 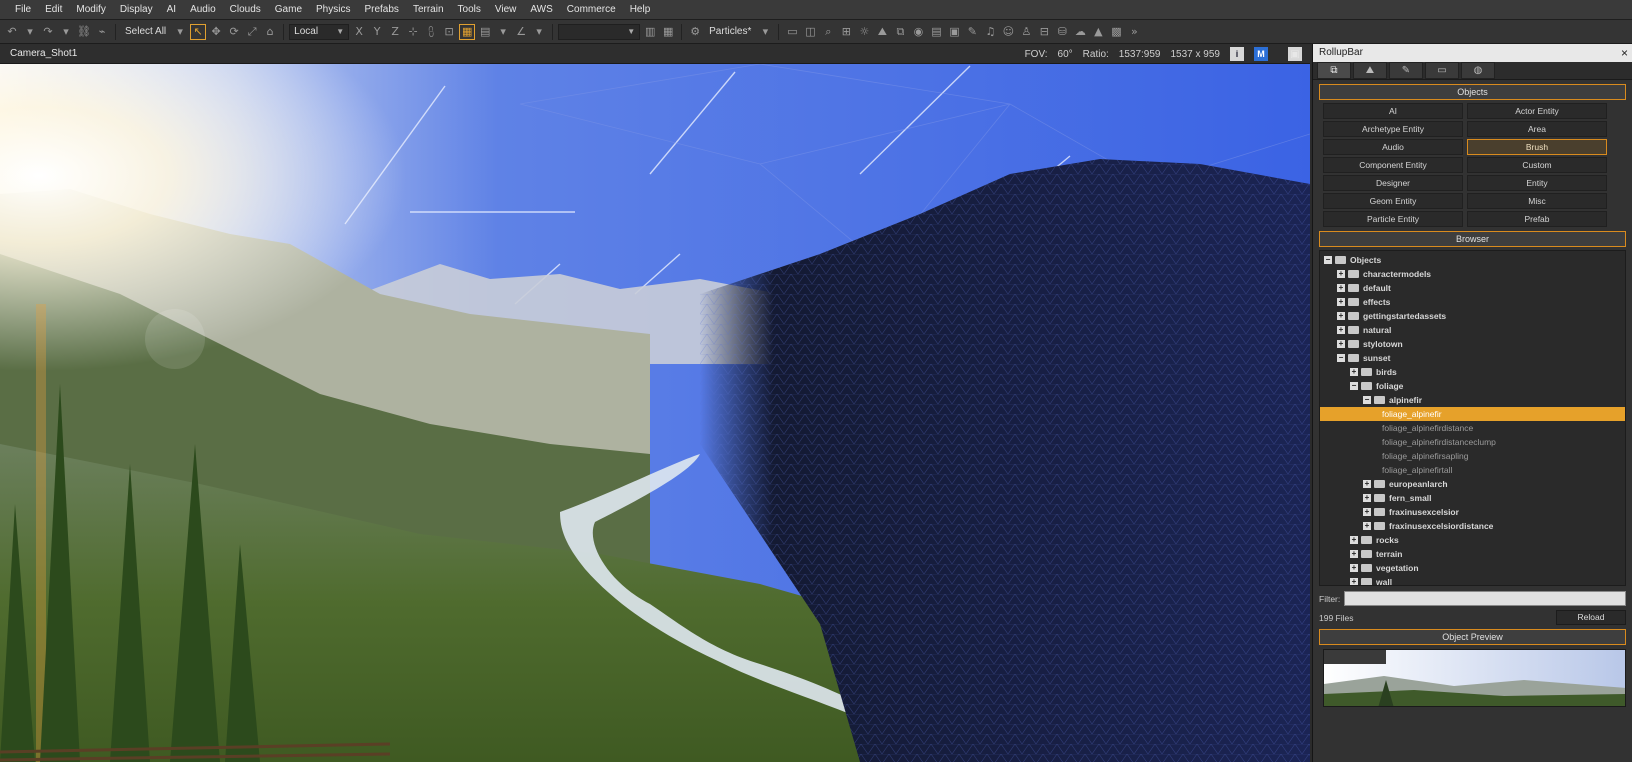 I want to click on lighting-icon: ☼, so click(x=864, y=32).